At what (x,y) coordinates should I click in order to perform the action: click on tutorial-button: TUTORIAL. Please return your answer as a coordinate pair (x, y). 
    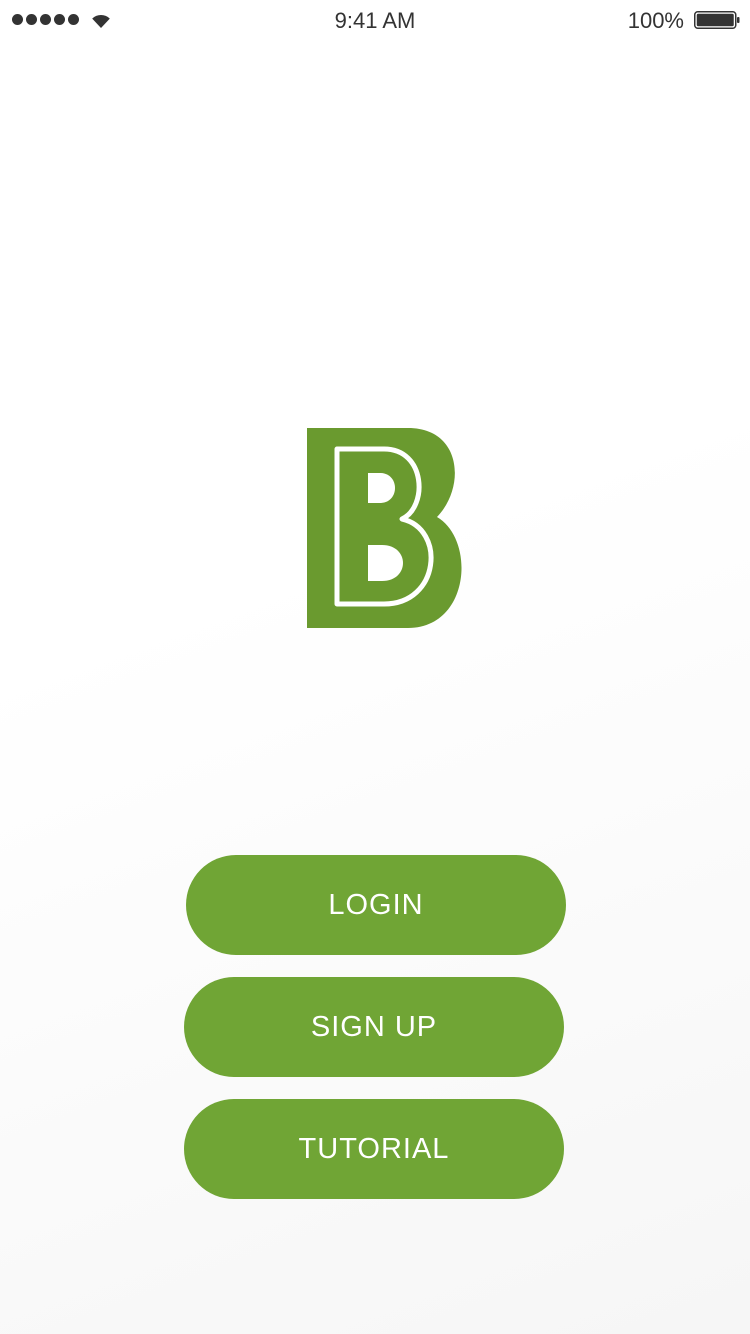
    Looking at the image, I should click on (374, 1149).